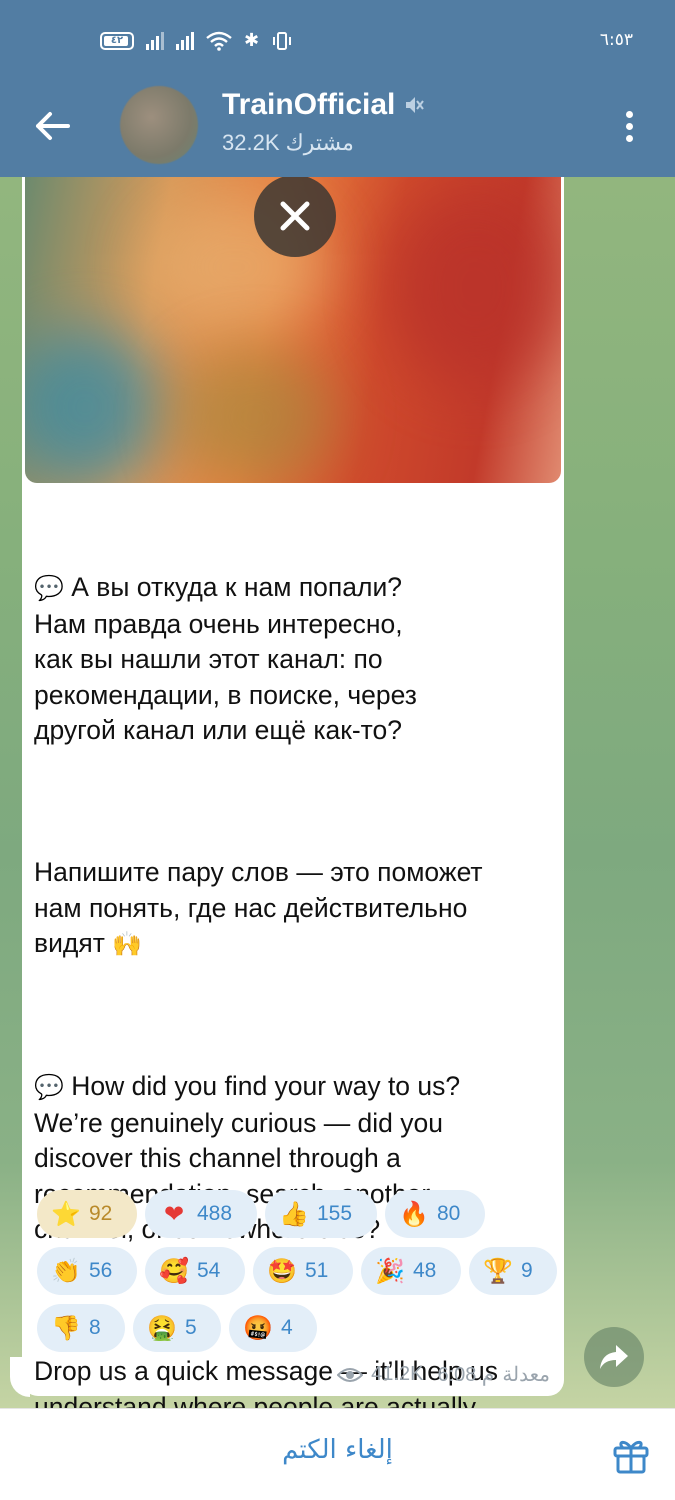  What do you see at coordinates (337, 41) in the screenshot?
I see `status-bar: ٤٢ ✱ ٦:٥٣` at bounding box center [337, 41].